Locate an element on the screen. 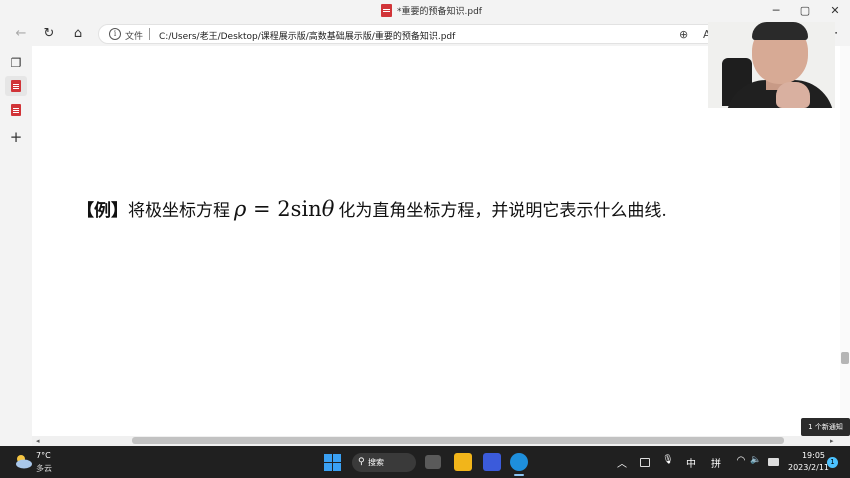 The width and height of the screenshot is (850, 478). webcam-overlay is located at coordinates (771, 65).